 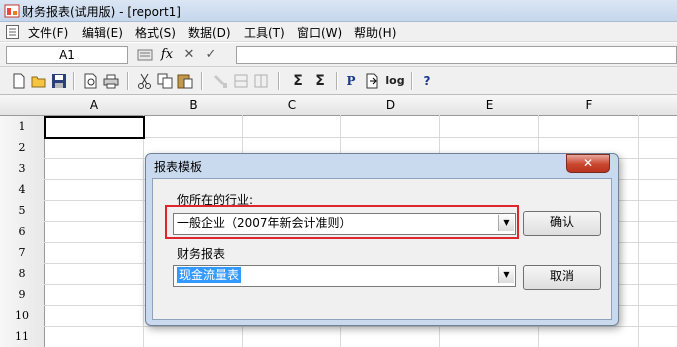 I want to click on column-header-e: E, so click(x=490, y=105).